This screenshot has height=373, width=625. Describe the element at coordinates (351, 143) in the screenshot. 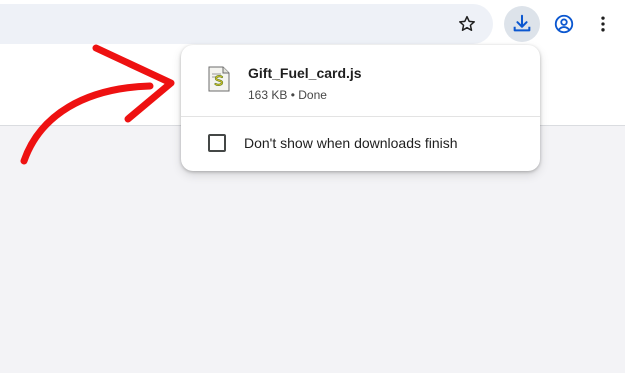

I see `dont-show-checkbox-label: Don't show when downloads finish` at that location.